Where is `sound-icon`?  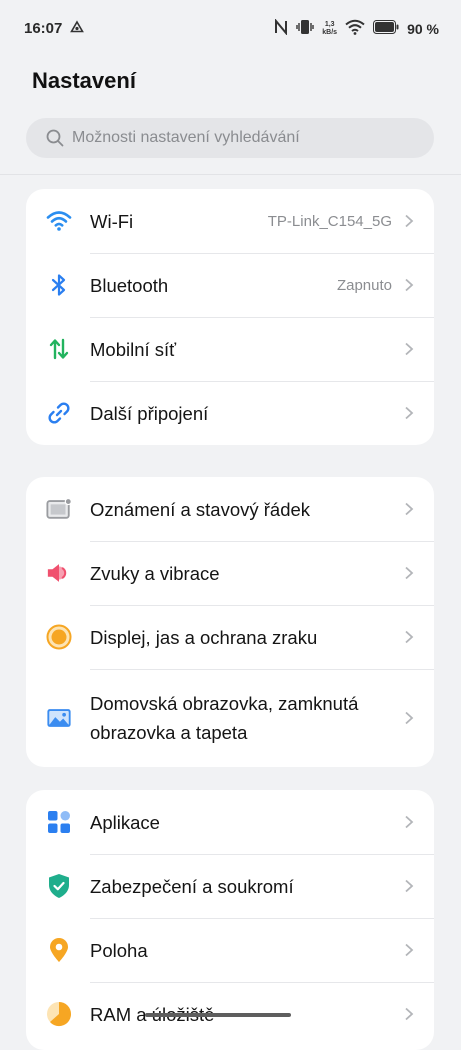 sound-icon is located at coordinates (59, 573).